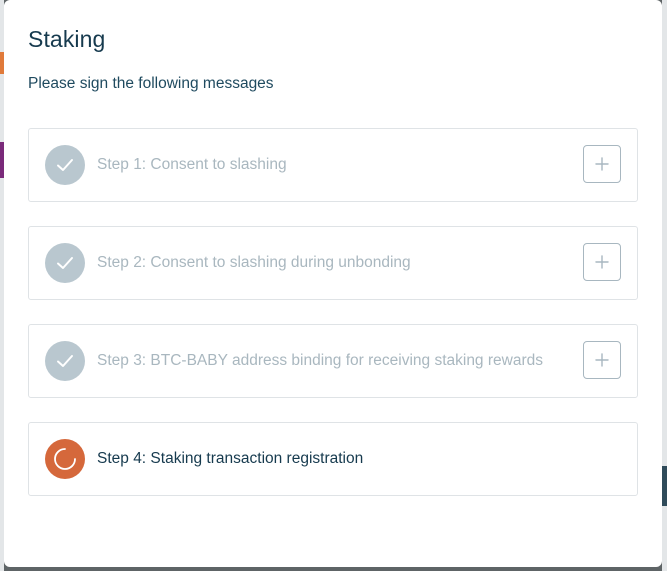 The height and width of the screenshot is (571, 667). Describe the element at coordinates (65, 459) in the screenshot. I see `spinner-icon` at that location.